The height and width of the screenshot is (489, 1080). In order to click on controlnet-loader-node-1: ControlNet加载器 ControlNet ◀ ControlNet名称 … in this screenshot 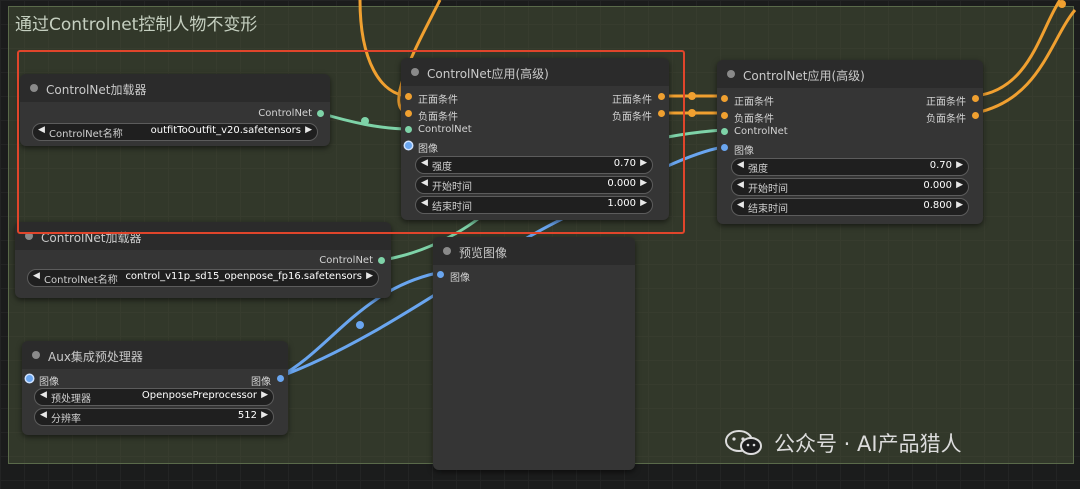, I will do `click(175, 110)`.